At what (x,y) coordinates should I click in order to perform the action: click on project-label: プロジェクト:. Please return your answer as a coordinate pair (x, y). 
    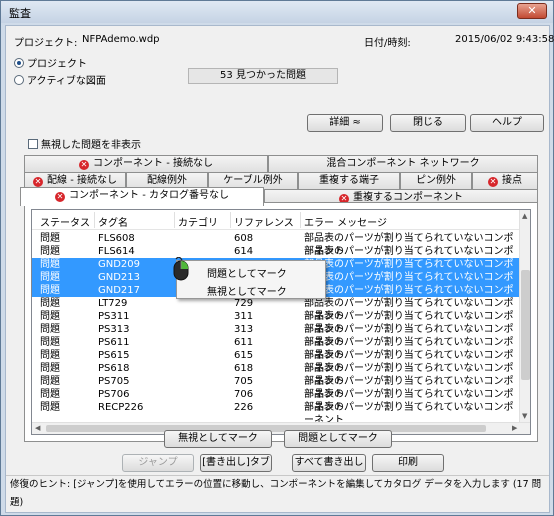
    Looking at the image, I should click on (46, 43).